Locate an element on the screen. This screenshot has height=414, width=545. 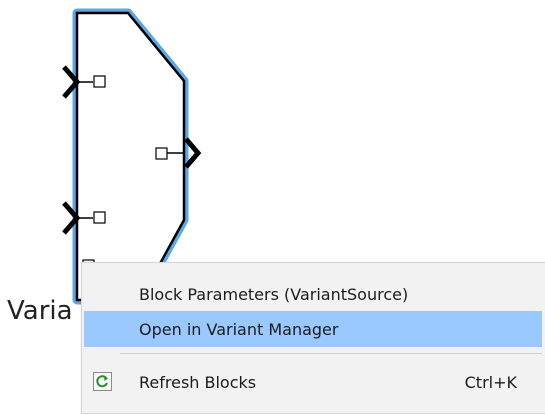
menu-item-label: Open in Variant Manager is located at coordinates (239, 329).